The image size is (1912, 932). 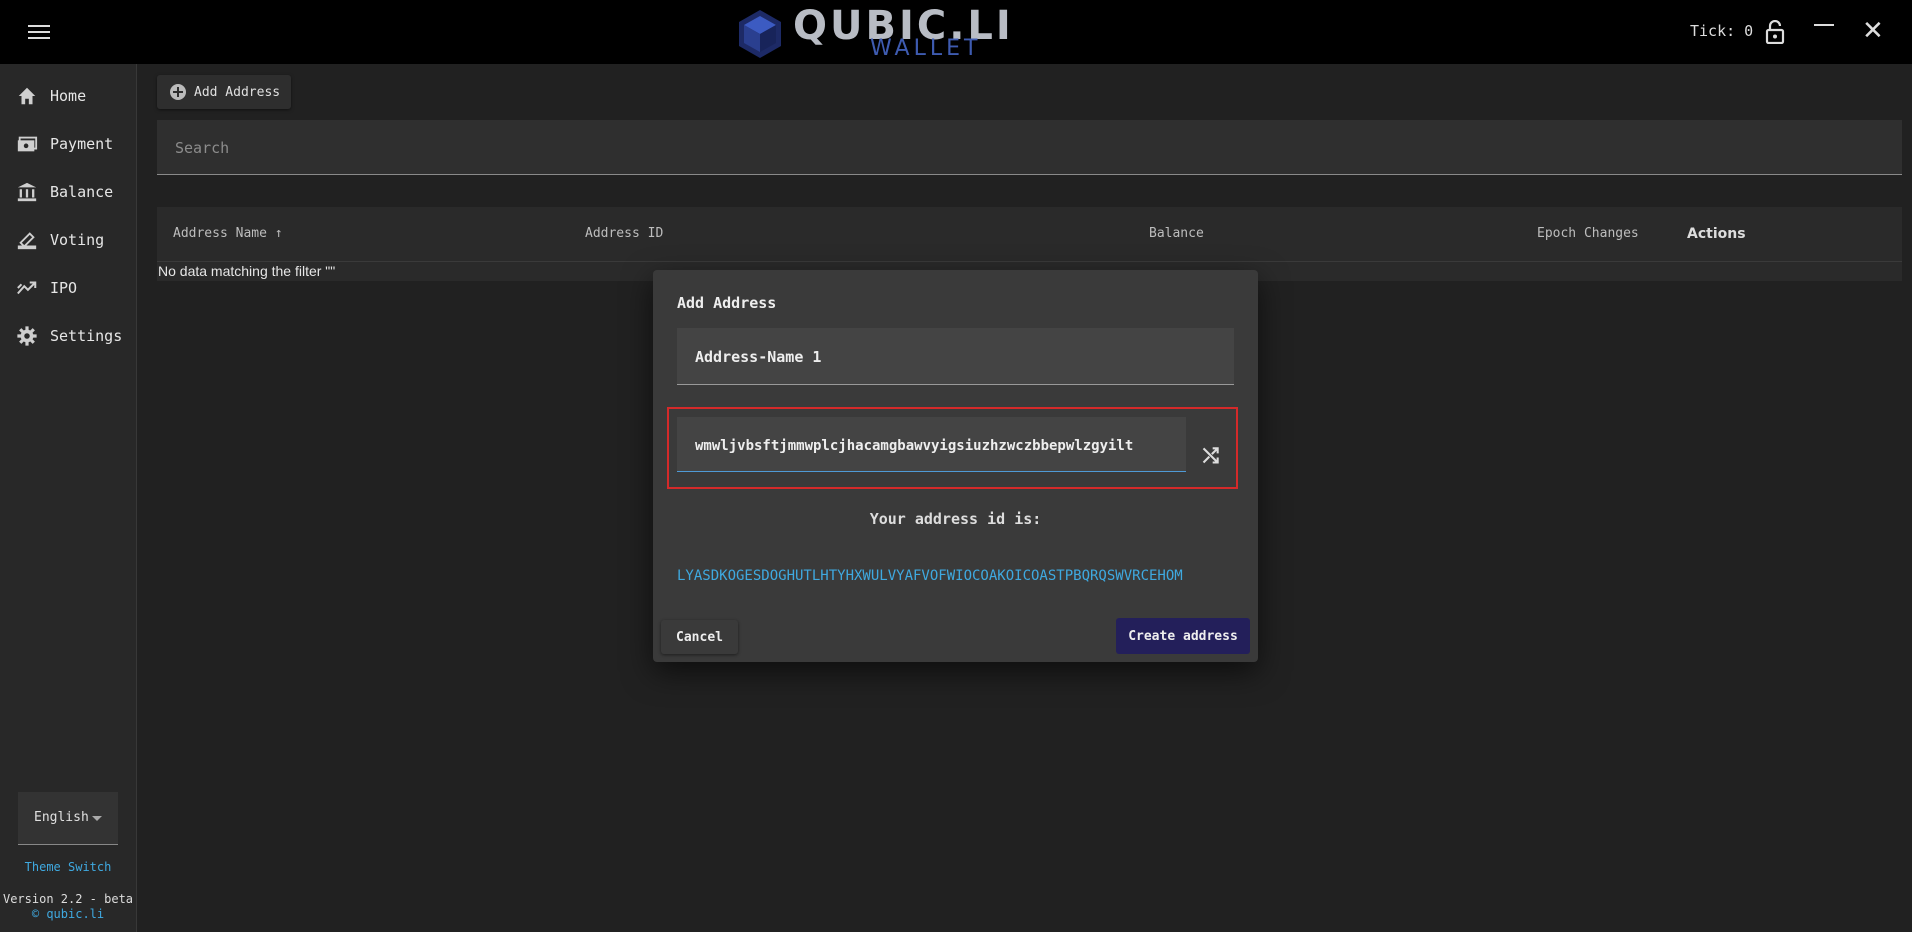 I want to click on add-address-label: Add Address, so click(x=237, y=92).